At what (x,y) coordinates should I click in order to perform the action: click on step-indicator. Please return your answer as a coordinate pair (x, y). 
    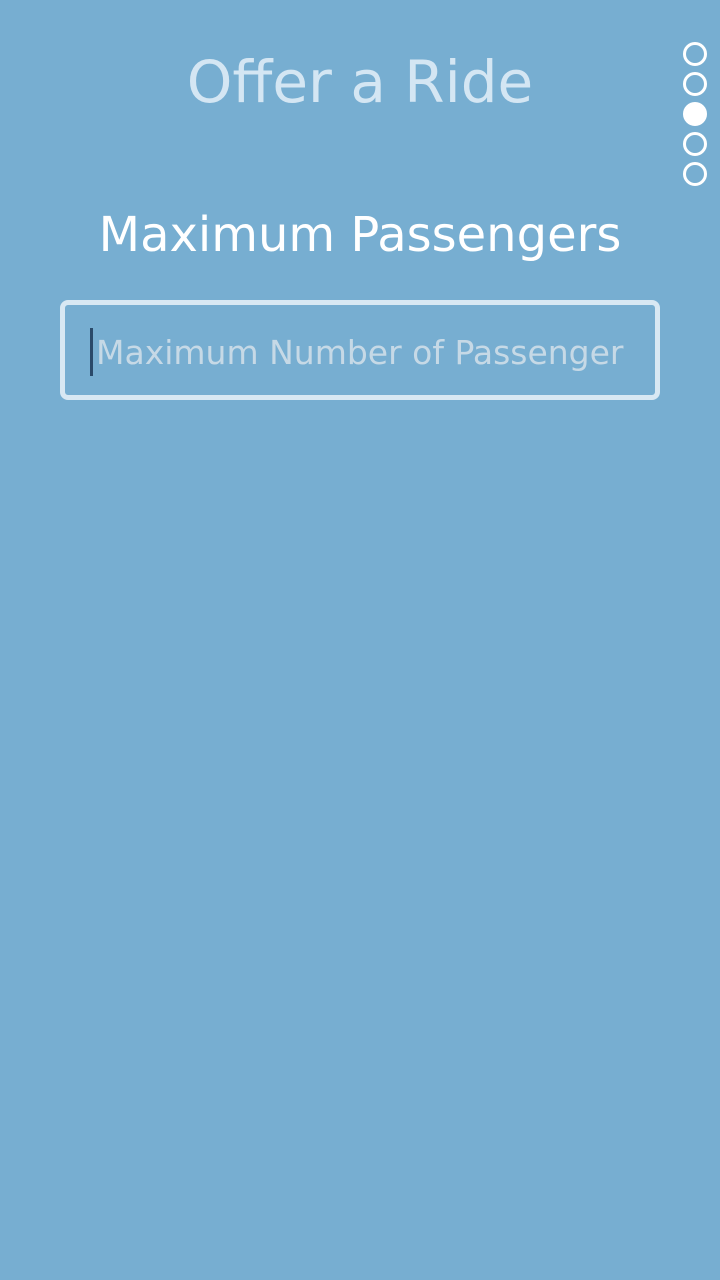
    Looking at the image, I should click on (695, 117).